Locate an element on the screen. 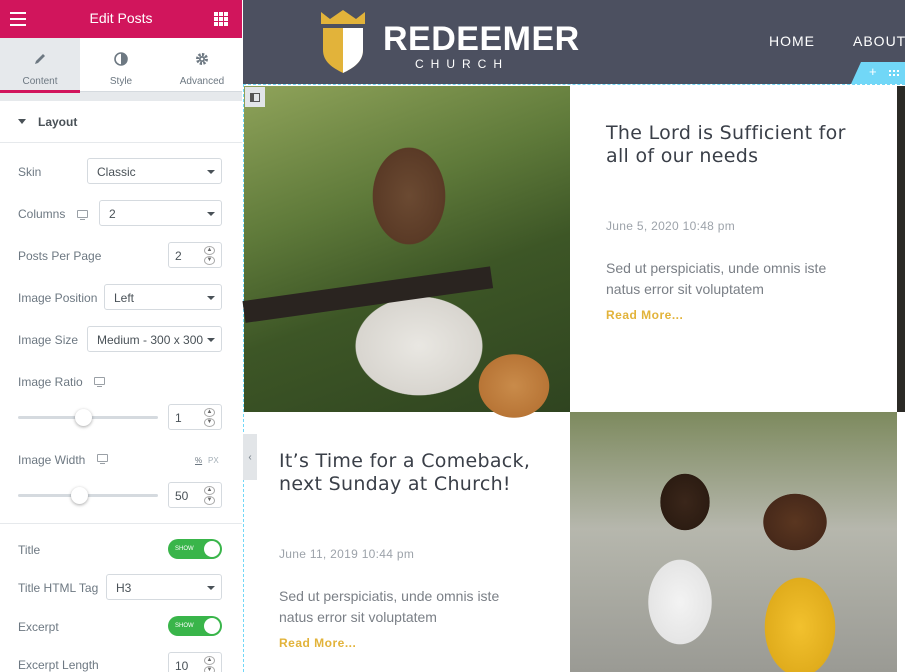  columns-label: Columns is located at coordinates (42, 214).